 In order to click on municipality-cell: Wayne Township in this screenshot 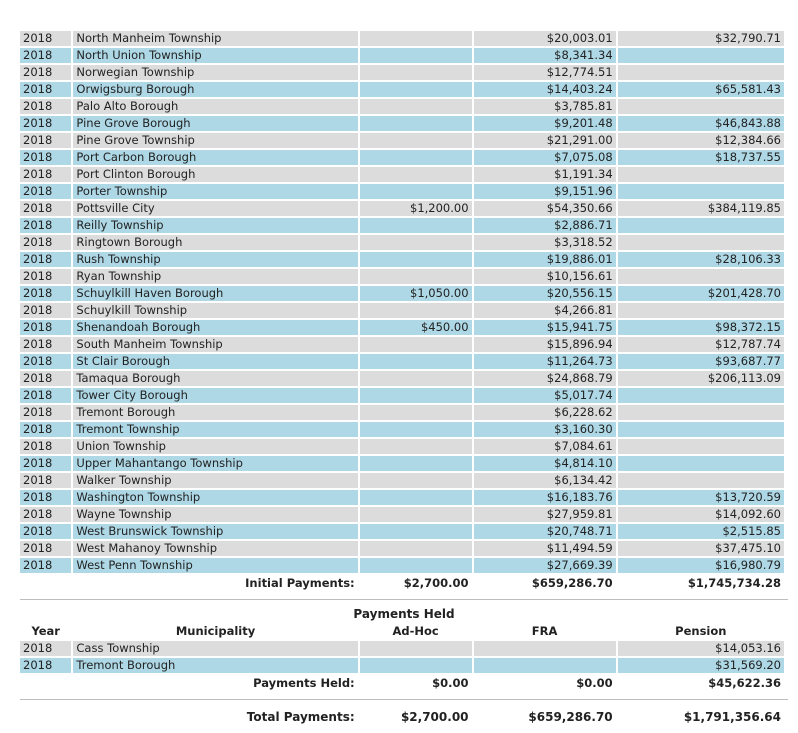, I will do `click(215, 514)`.